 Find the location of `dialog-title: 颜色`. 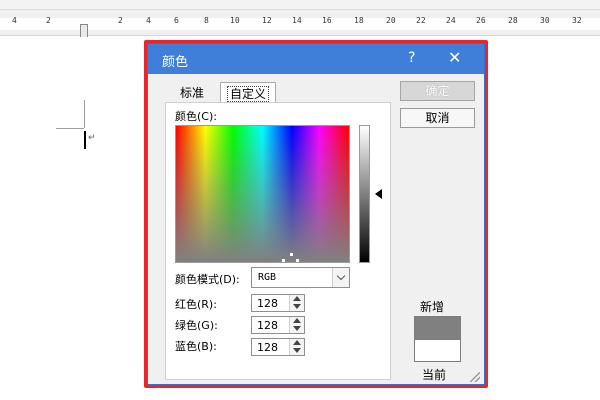

dialog-title: 颜色 is located at coordinates (175, 62).